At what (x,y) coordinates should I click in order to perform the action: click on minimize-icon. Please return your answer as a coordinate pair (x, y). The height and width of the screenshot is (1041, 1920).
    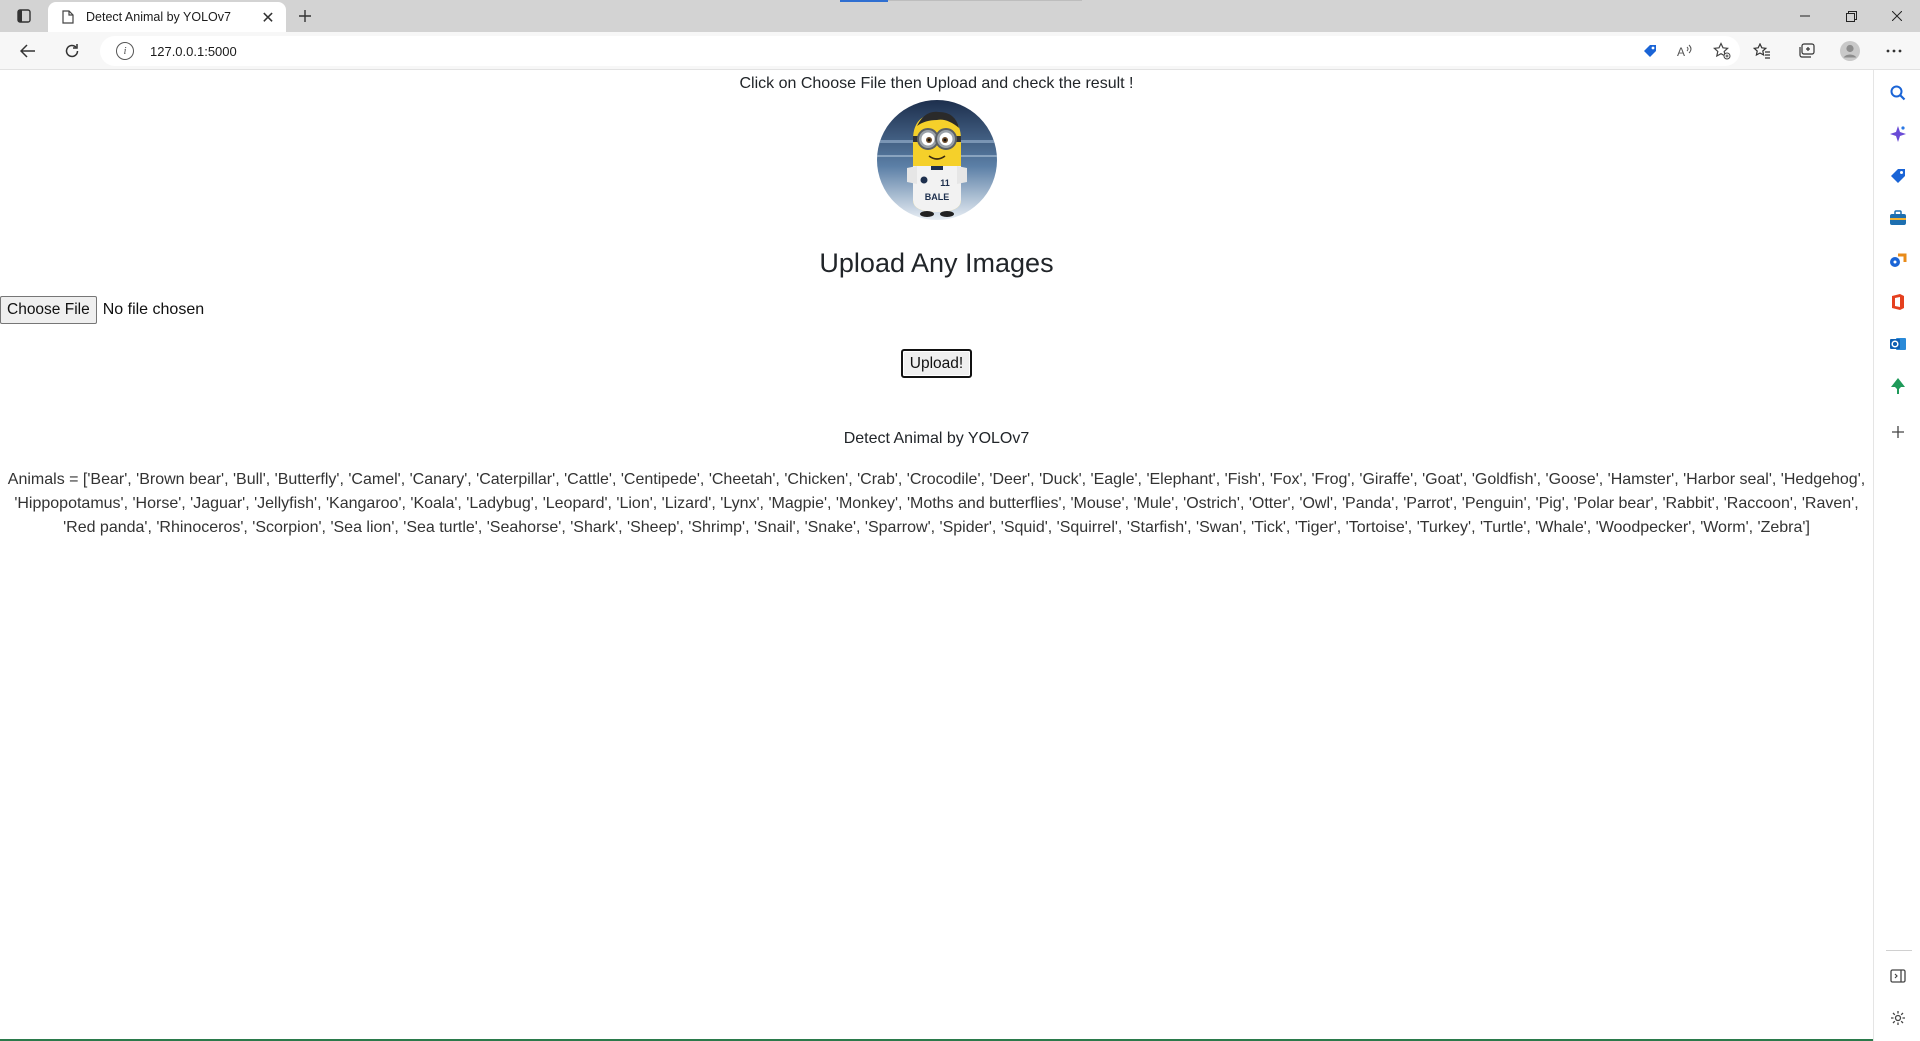
    Looking at the image, I should click on (1805, 16).